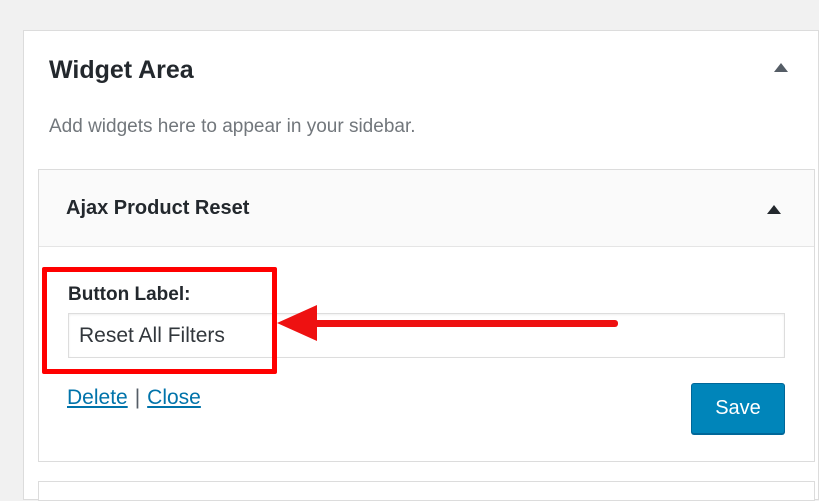 The height and width of the screenshot is (501, 819). I want to click on widget-control-links: Delete | Close, so click(134, 398).